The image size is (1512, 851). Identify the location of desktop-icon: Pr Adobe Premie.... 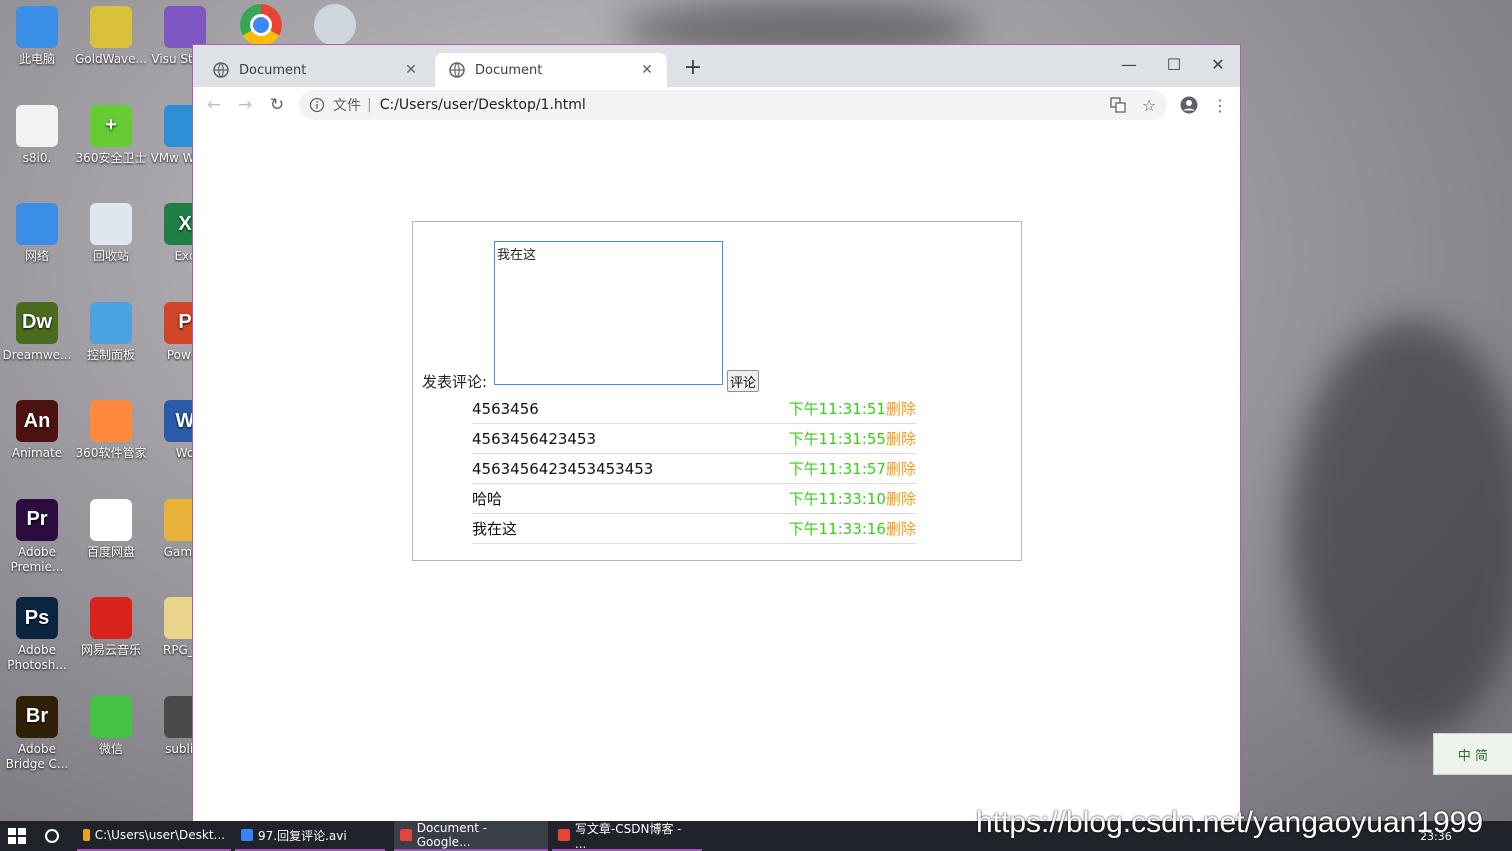
(37, 536).